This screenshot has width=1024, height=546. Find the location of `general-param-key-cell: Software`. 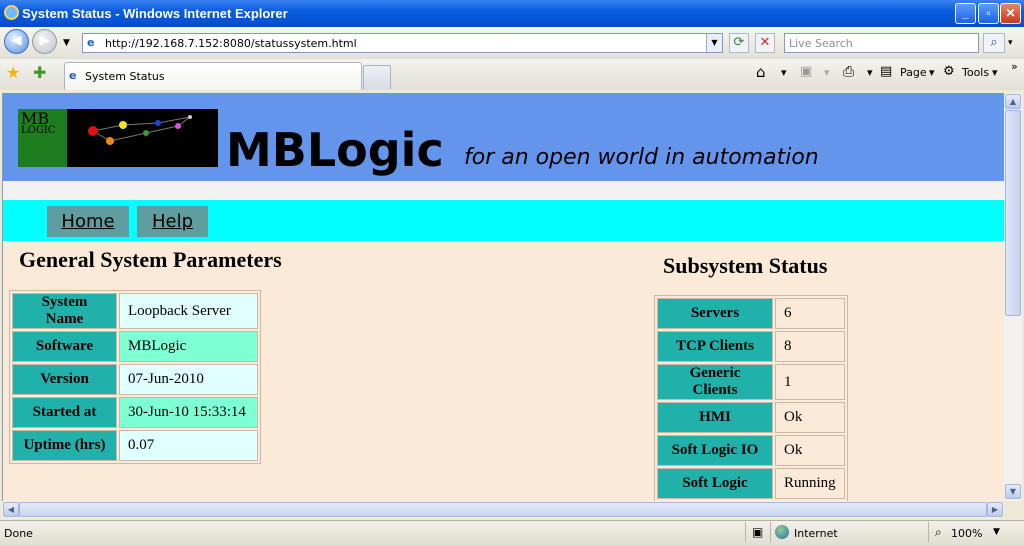

general-param-key-cell: Software is located at coordinates (64, 346).